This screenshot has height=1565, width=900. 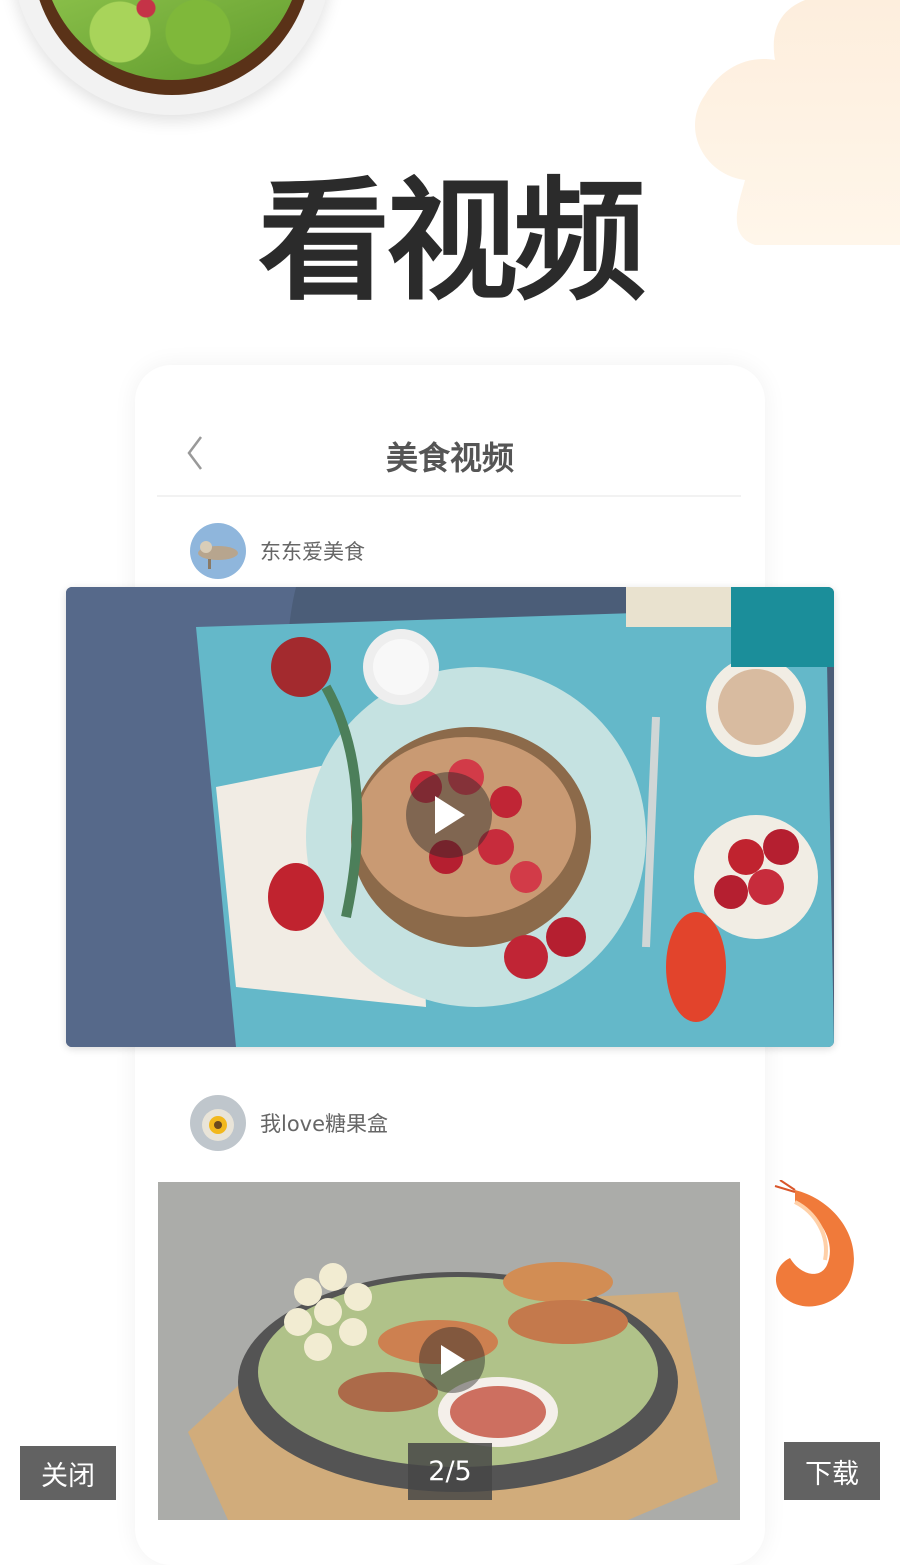 I want to click on author-name: 我love糖果盒, so click(x=324, y=1124).